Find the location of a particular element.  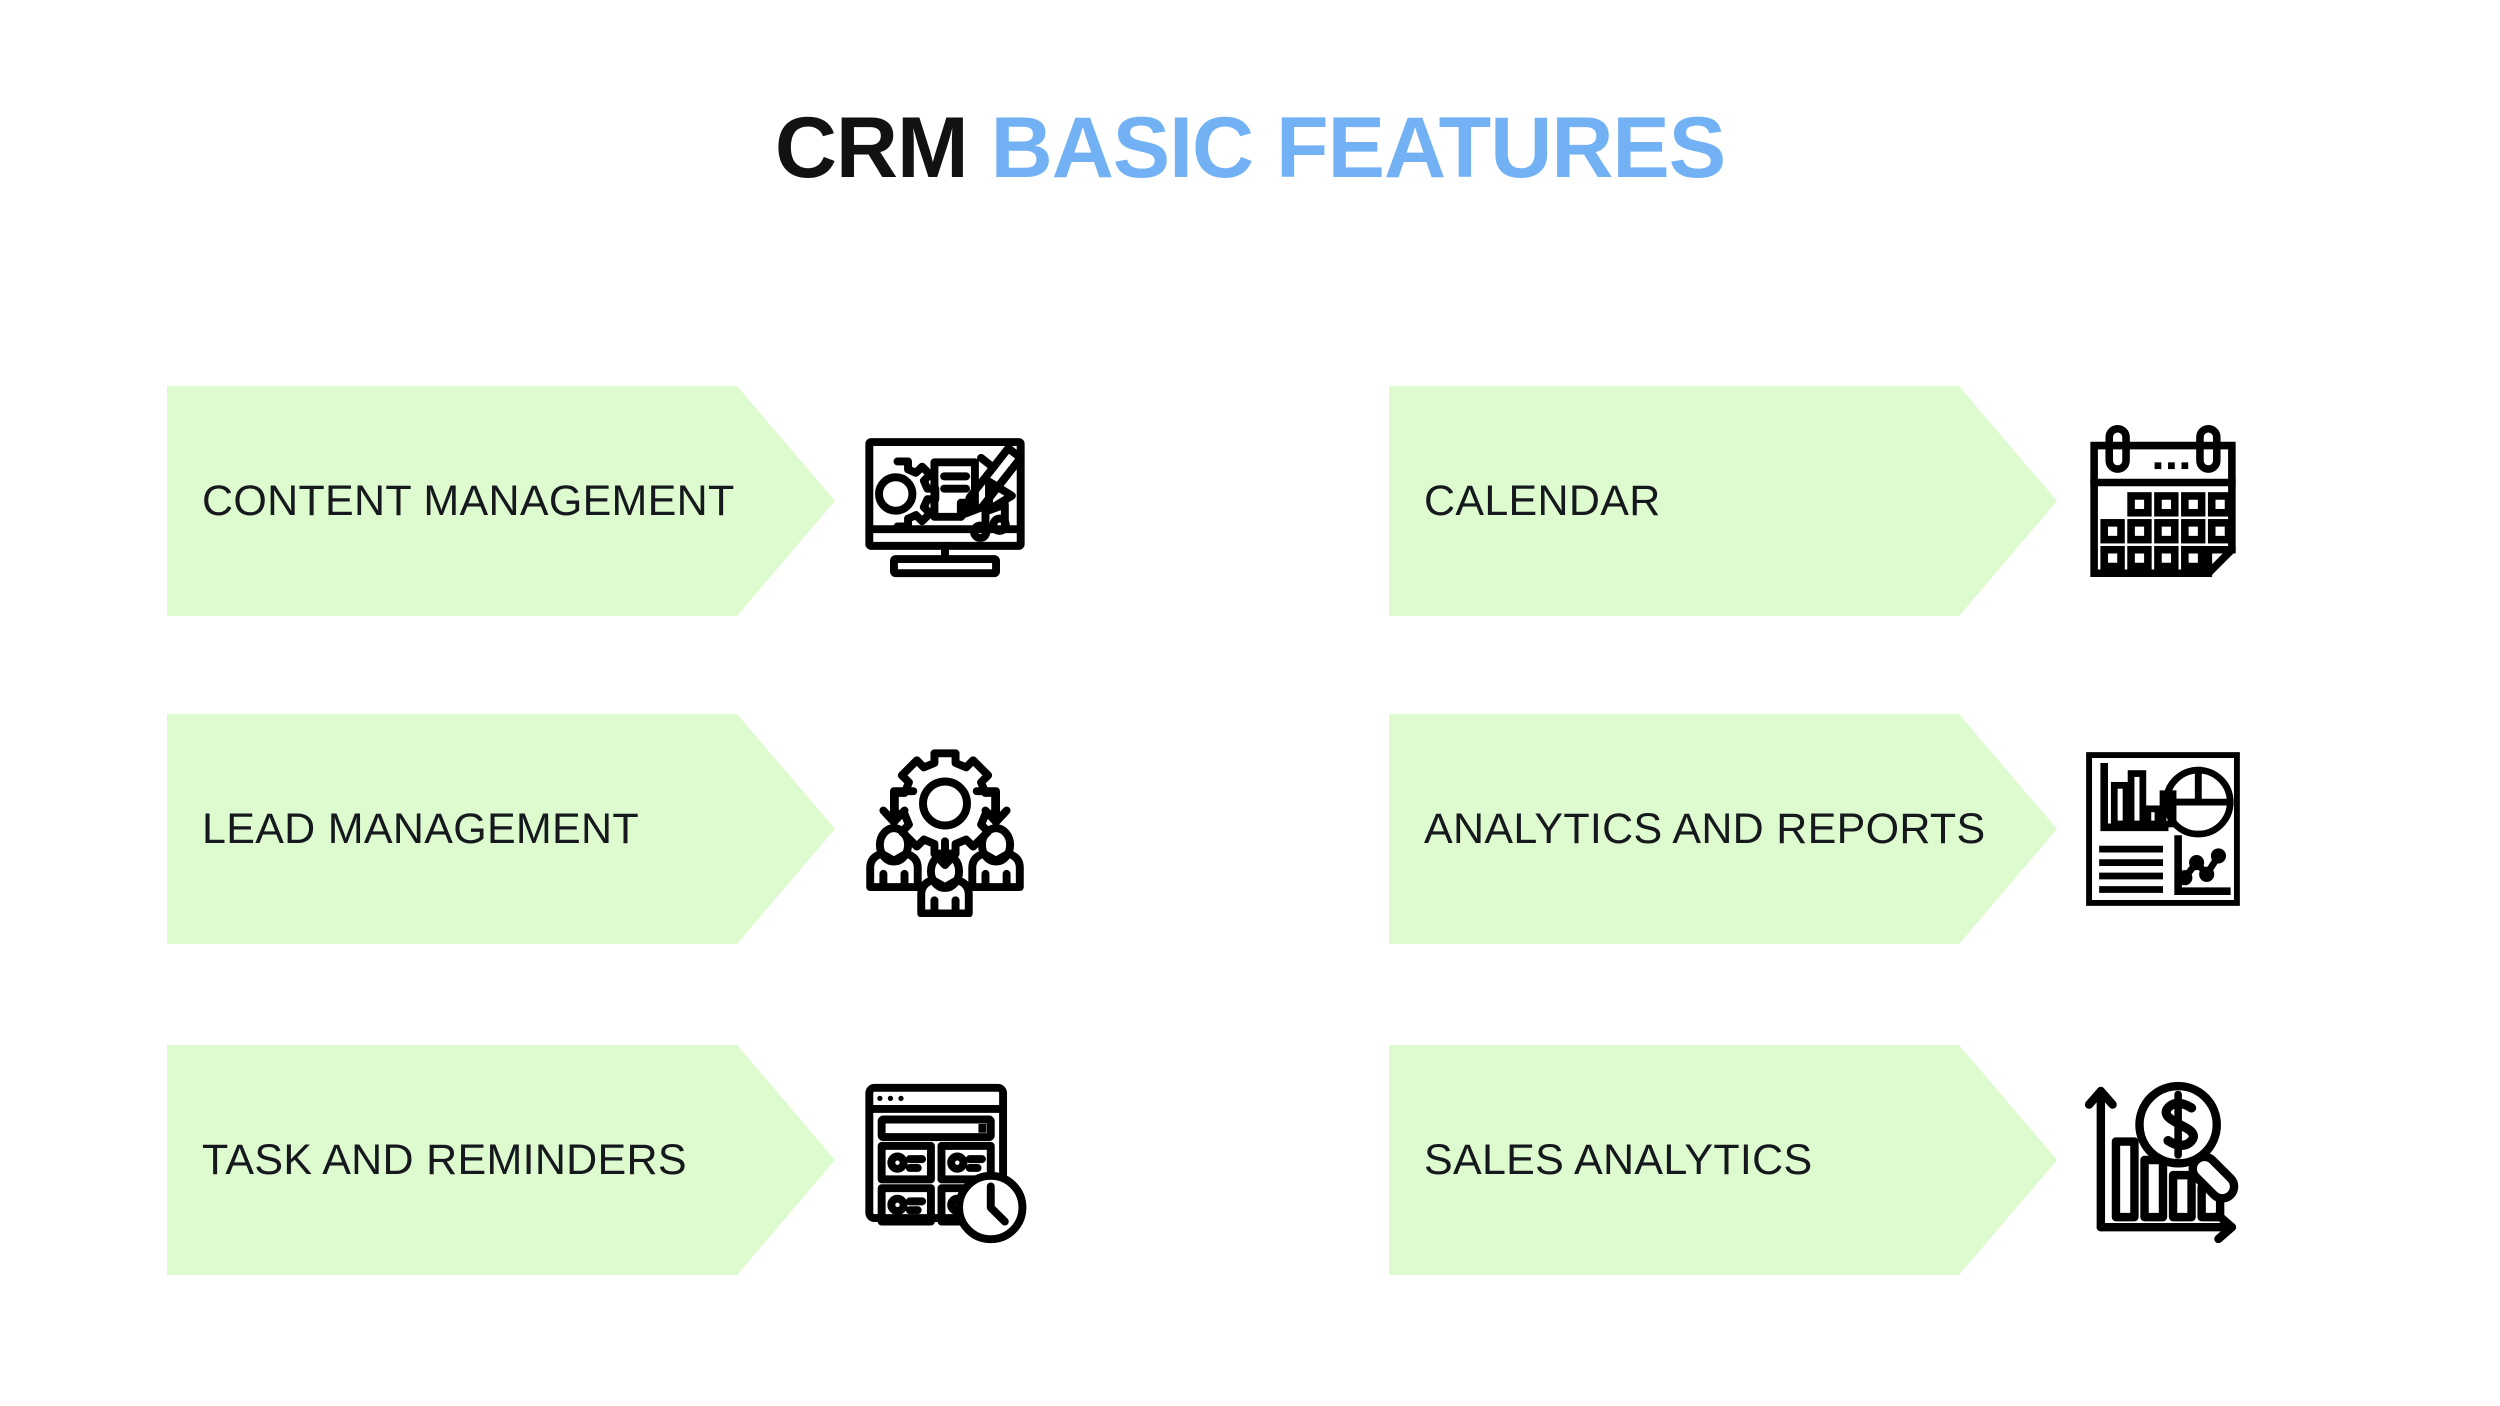

feature-item-content-management: CONTENT MANAGEMENT is located at coordinates (596, 501).